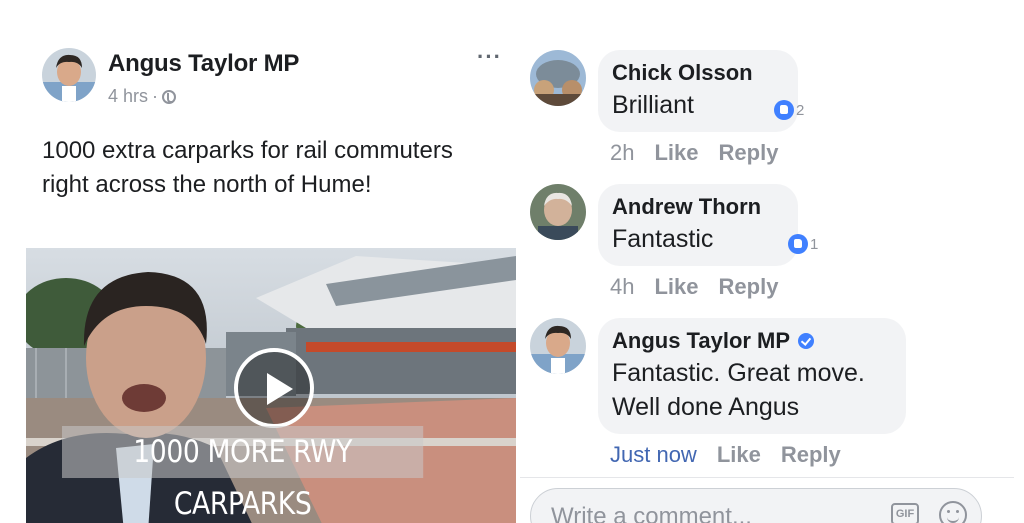 Image resolution: width=1024 pixels, height=523 pixels. Describe the element at coordinates (169, 96) in the screenshot. I see `audience-public-icon` at that location.